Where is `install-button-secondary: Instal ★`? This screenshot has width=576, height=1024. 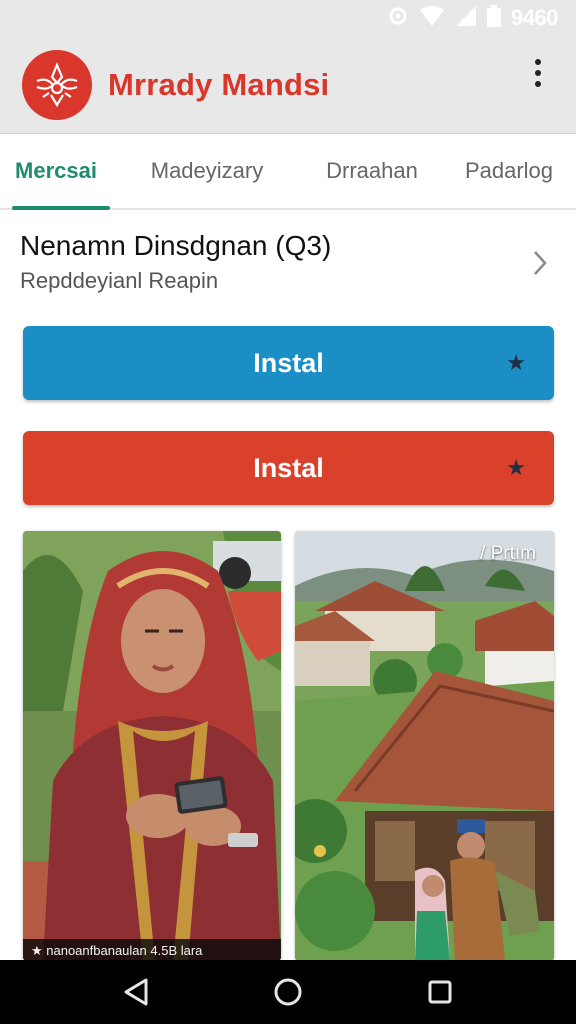 install-button-secondary: Instal ★ is located at coordinates (288, 468).